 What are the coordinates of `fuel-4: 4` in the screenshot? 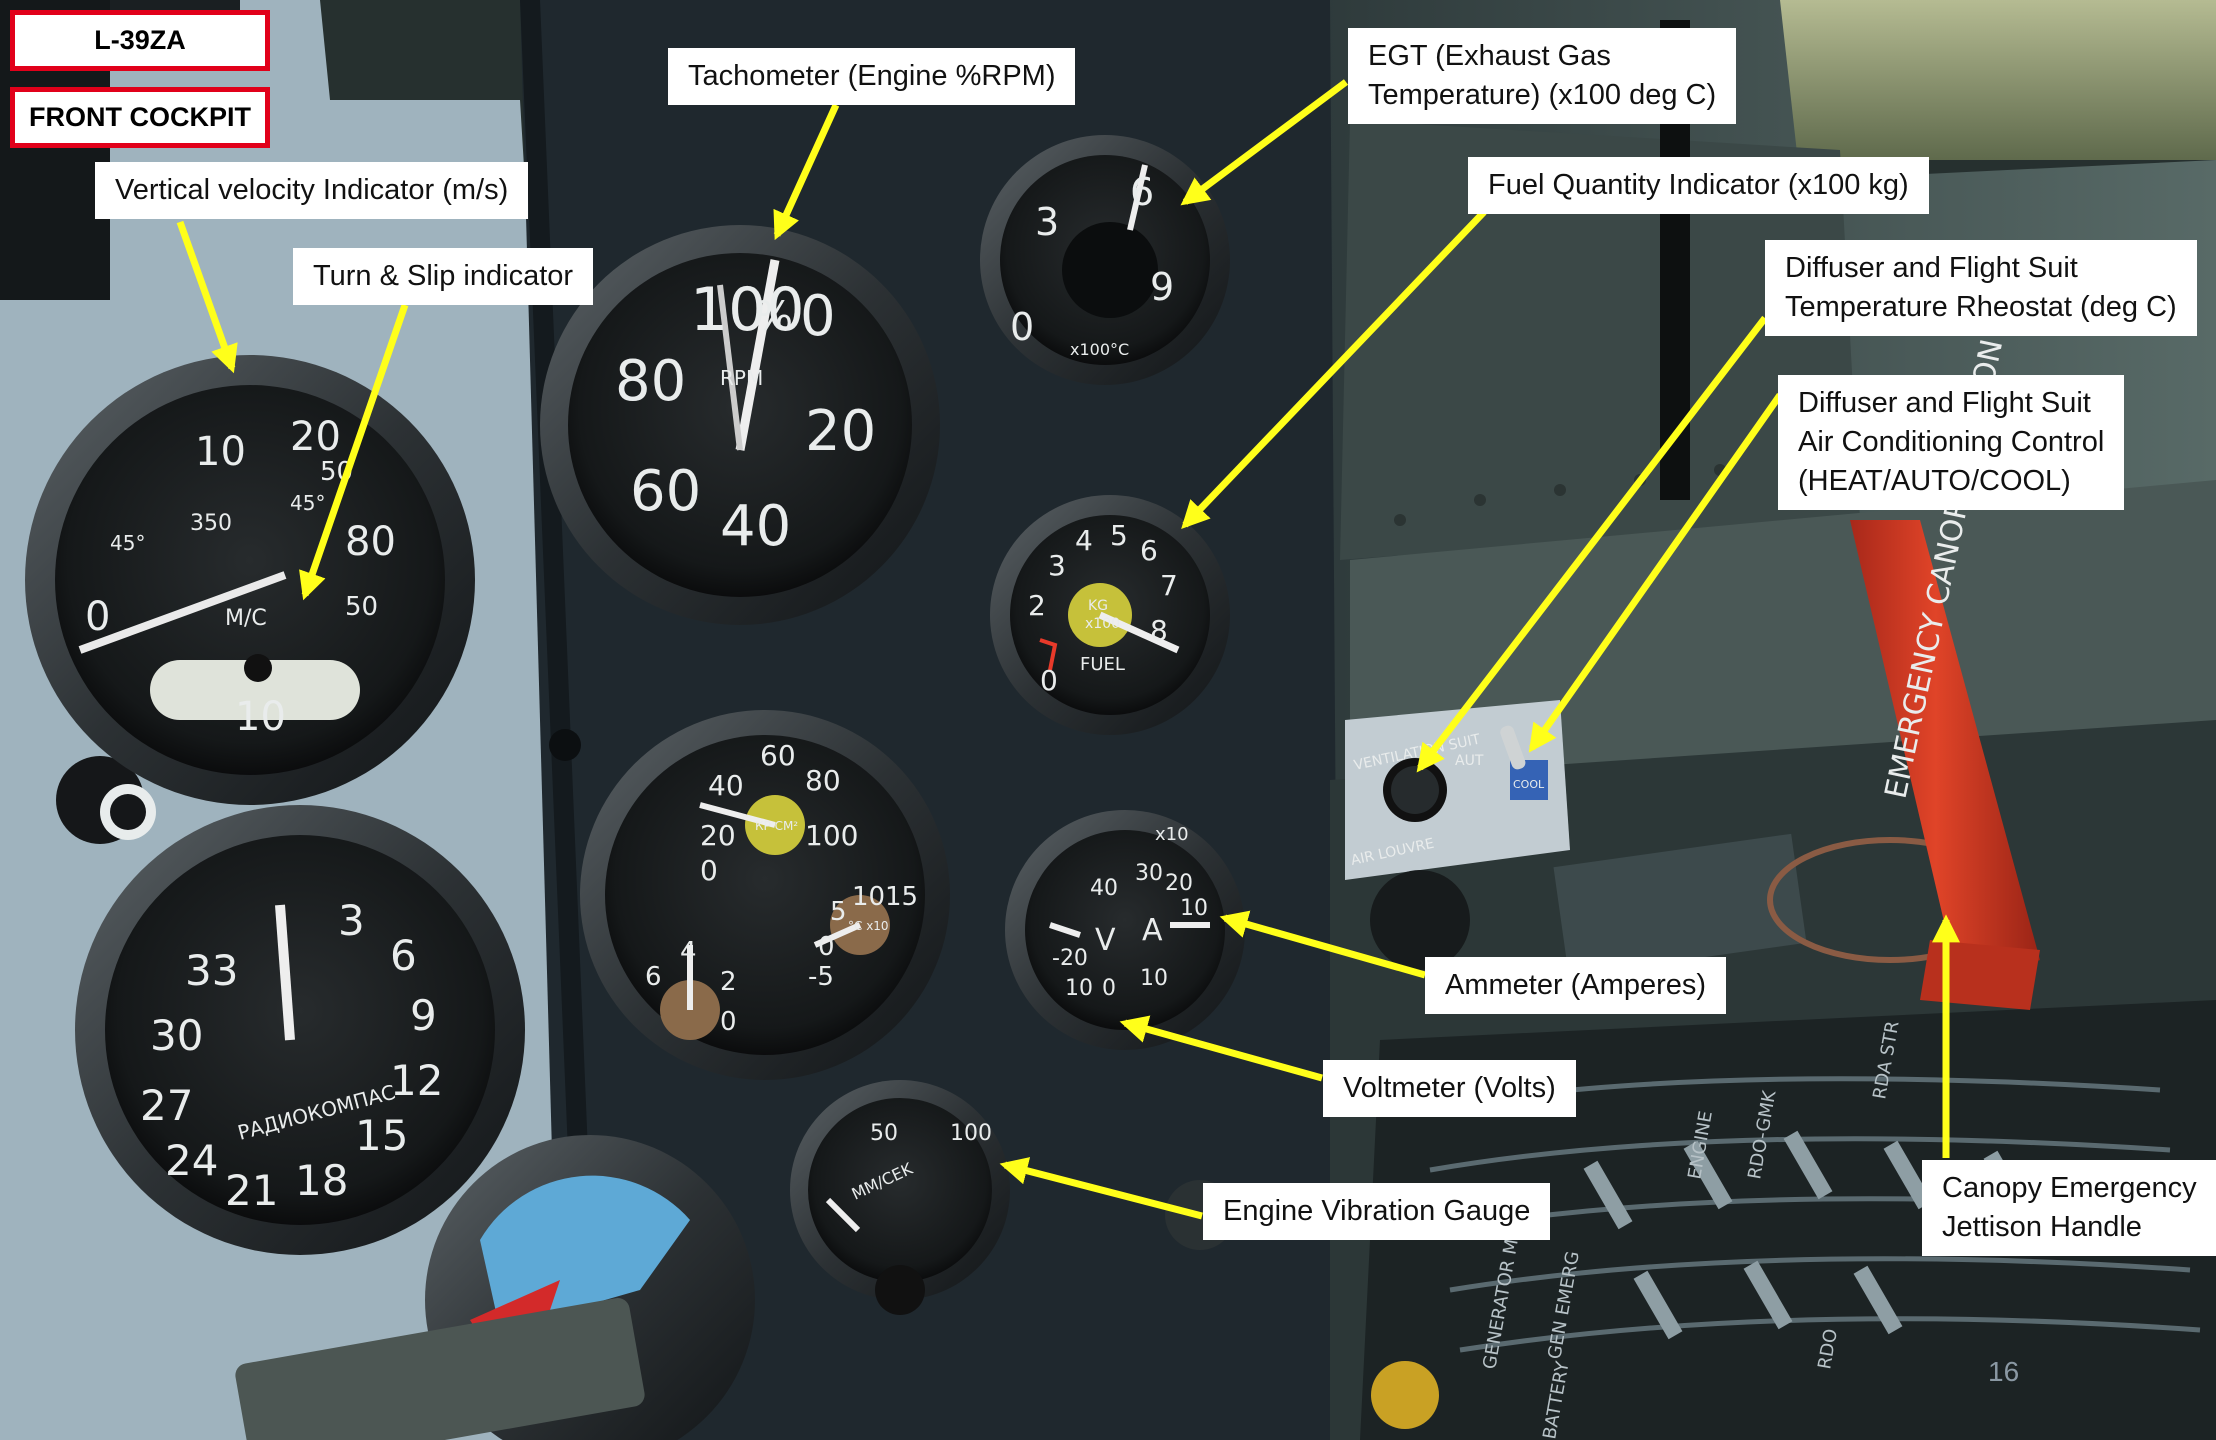 It's located at (1084, 540).